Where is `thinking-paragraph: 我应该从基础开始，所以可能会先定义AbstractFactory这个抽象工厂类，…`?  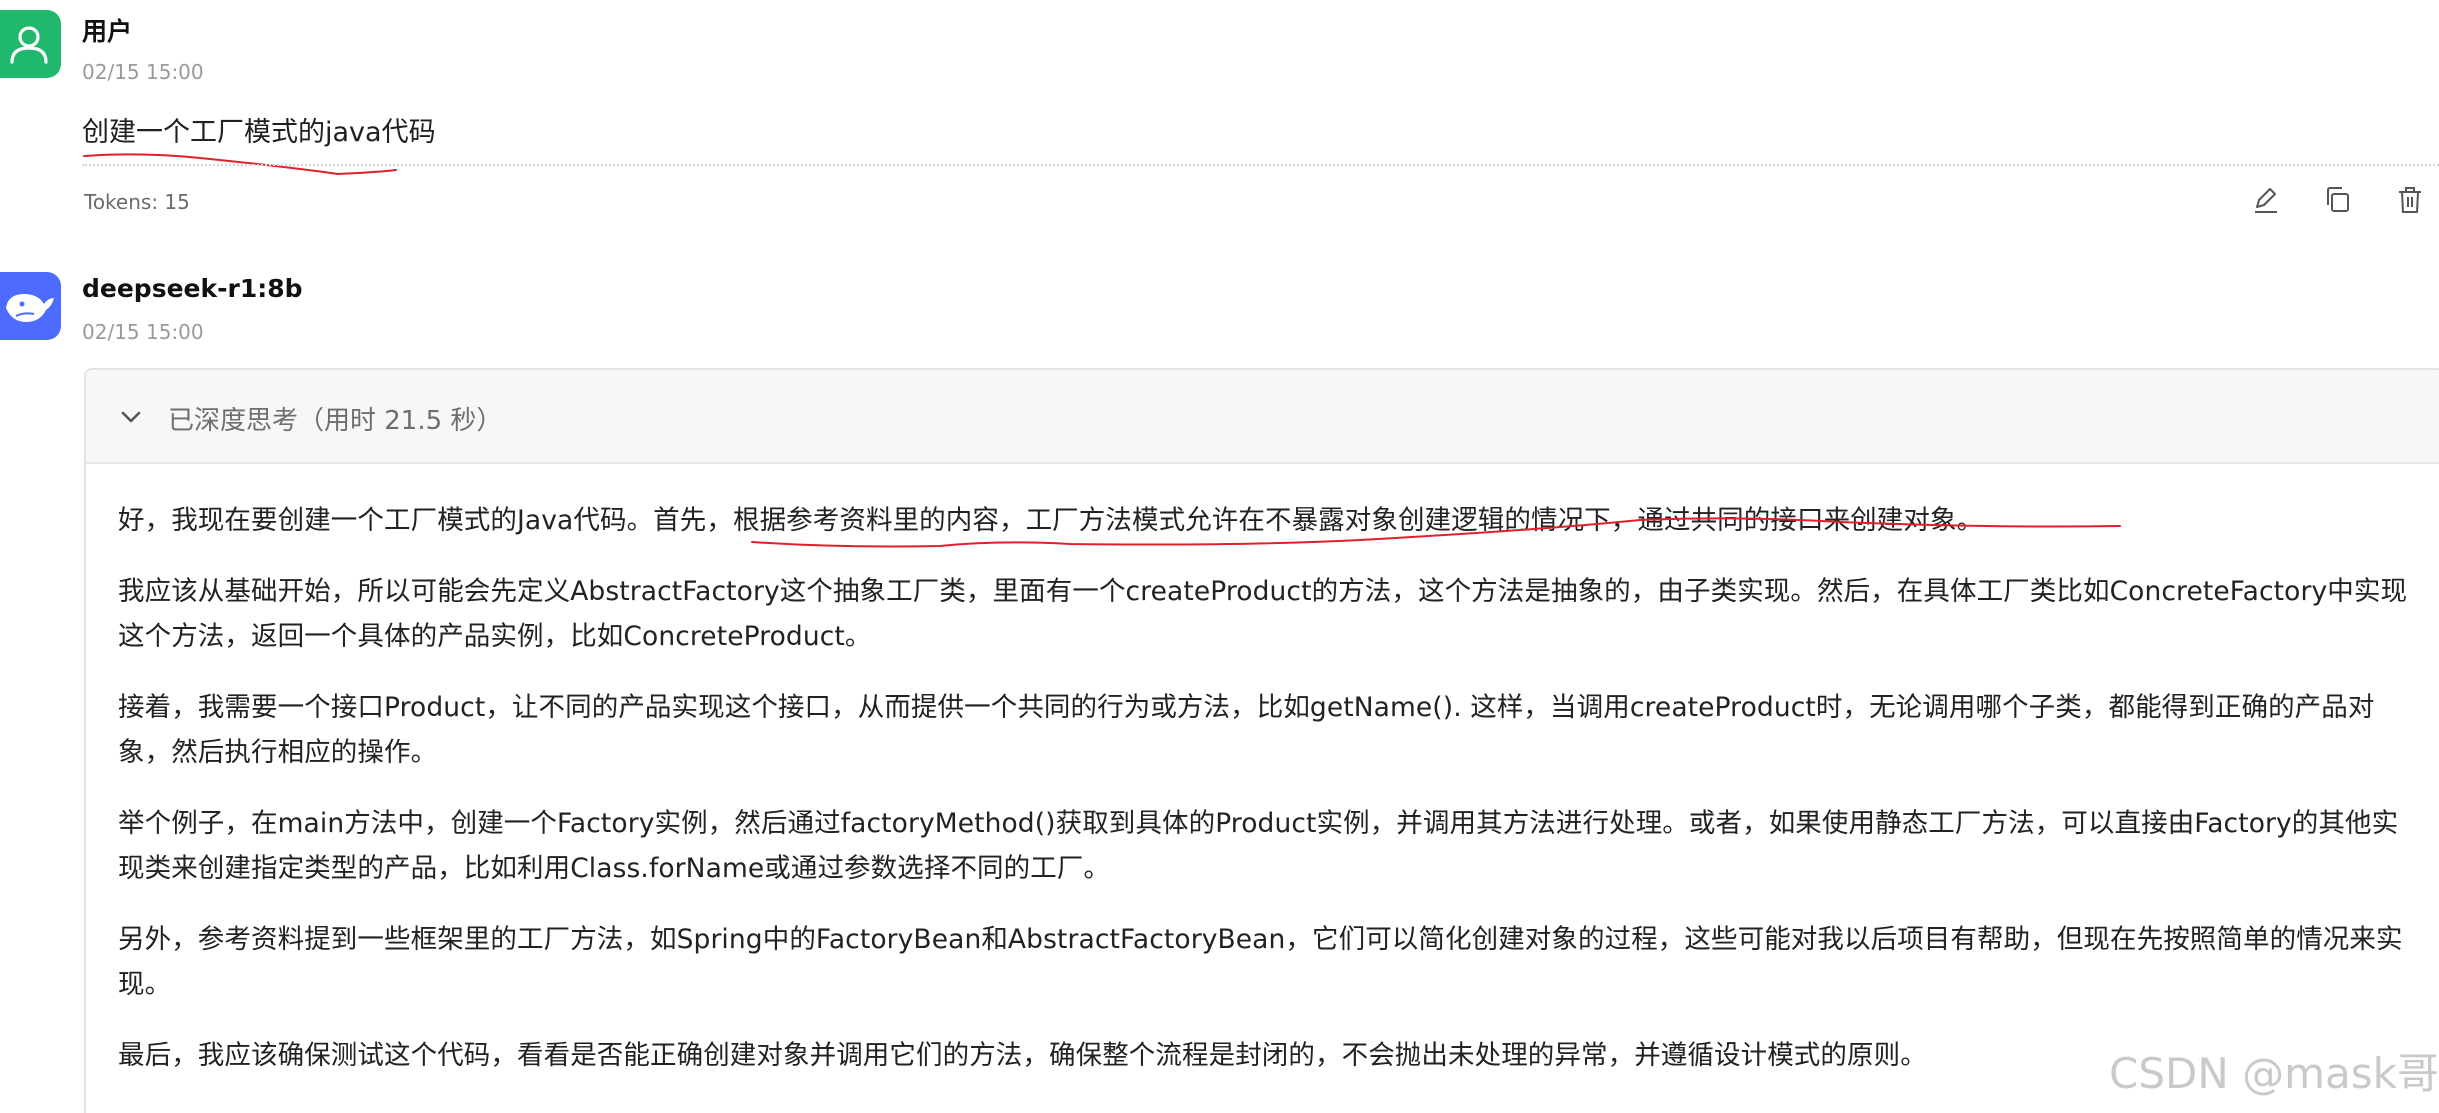
thinking-paragraph: 我应该从基础开始，所以可能会先定义AbstractFactory这个抽象工厂类，… is located at coordinates (1263, 614).